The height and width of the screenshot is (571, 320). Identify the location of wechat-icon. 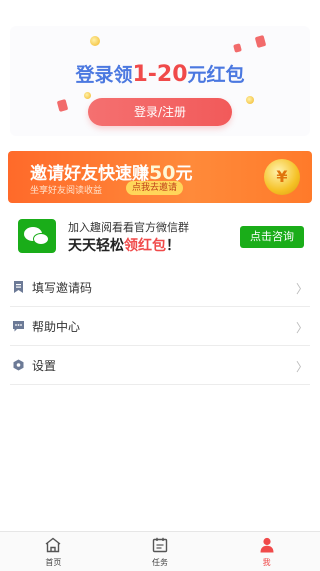
(37, 236).